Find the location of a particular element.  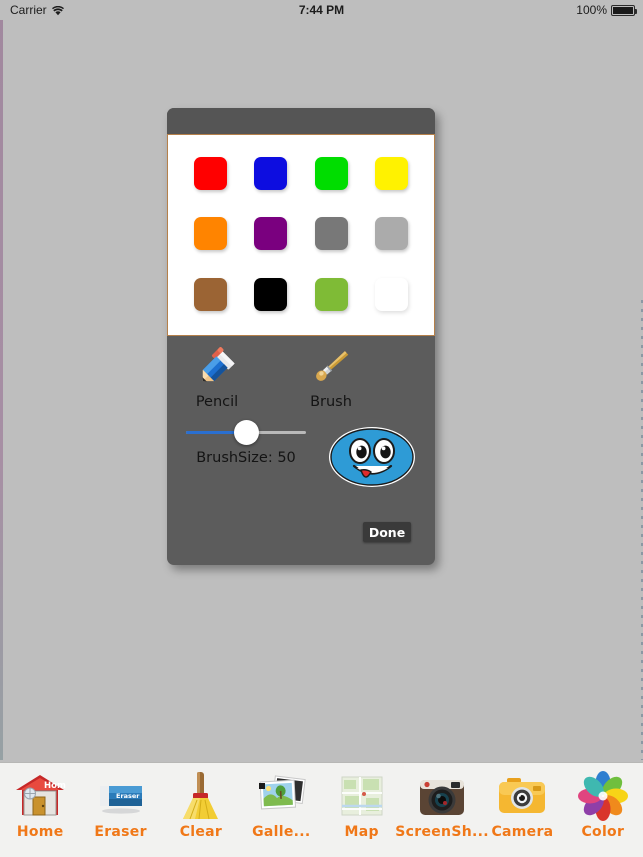

slider-track is located at coordinates (246, 432).